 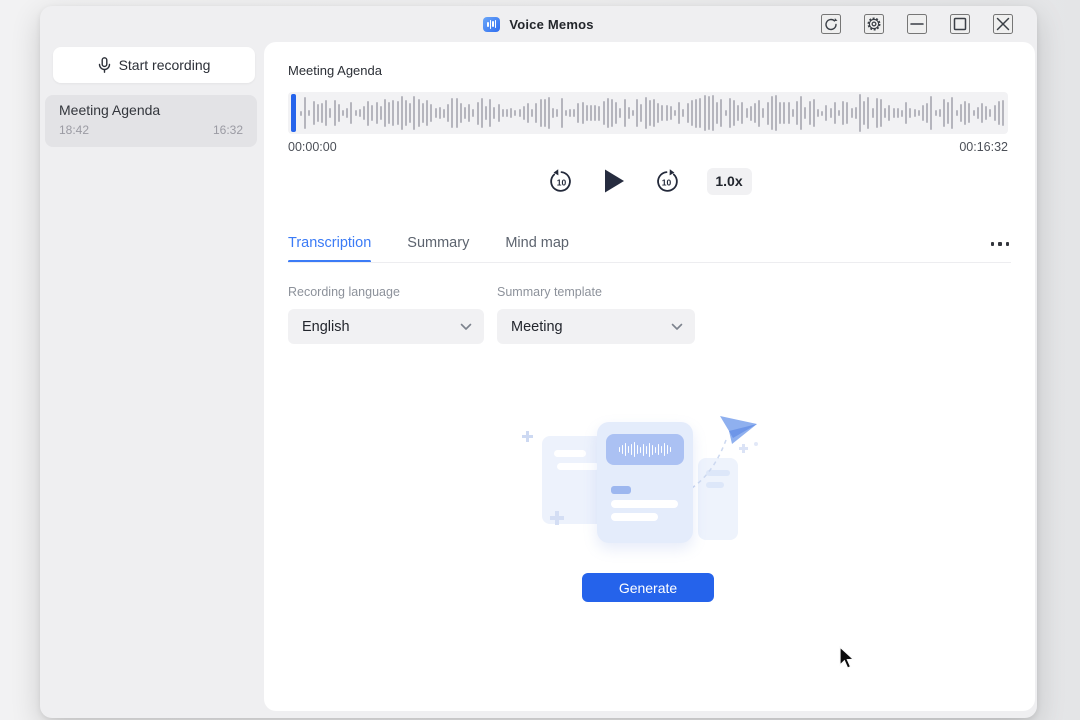 I want to click on illustration-chip, so click(x=621, y=490).